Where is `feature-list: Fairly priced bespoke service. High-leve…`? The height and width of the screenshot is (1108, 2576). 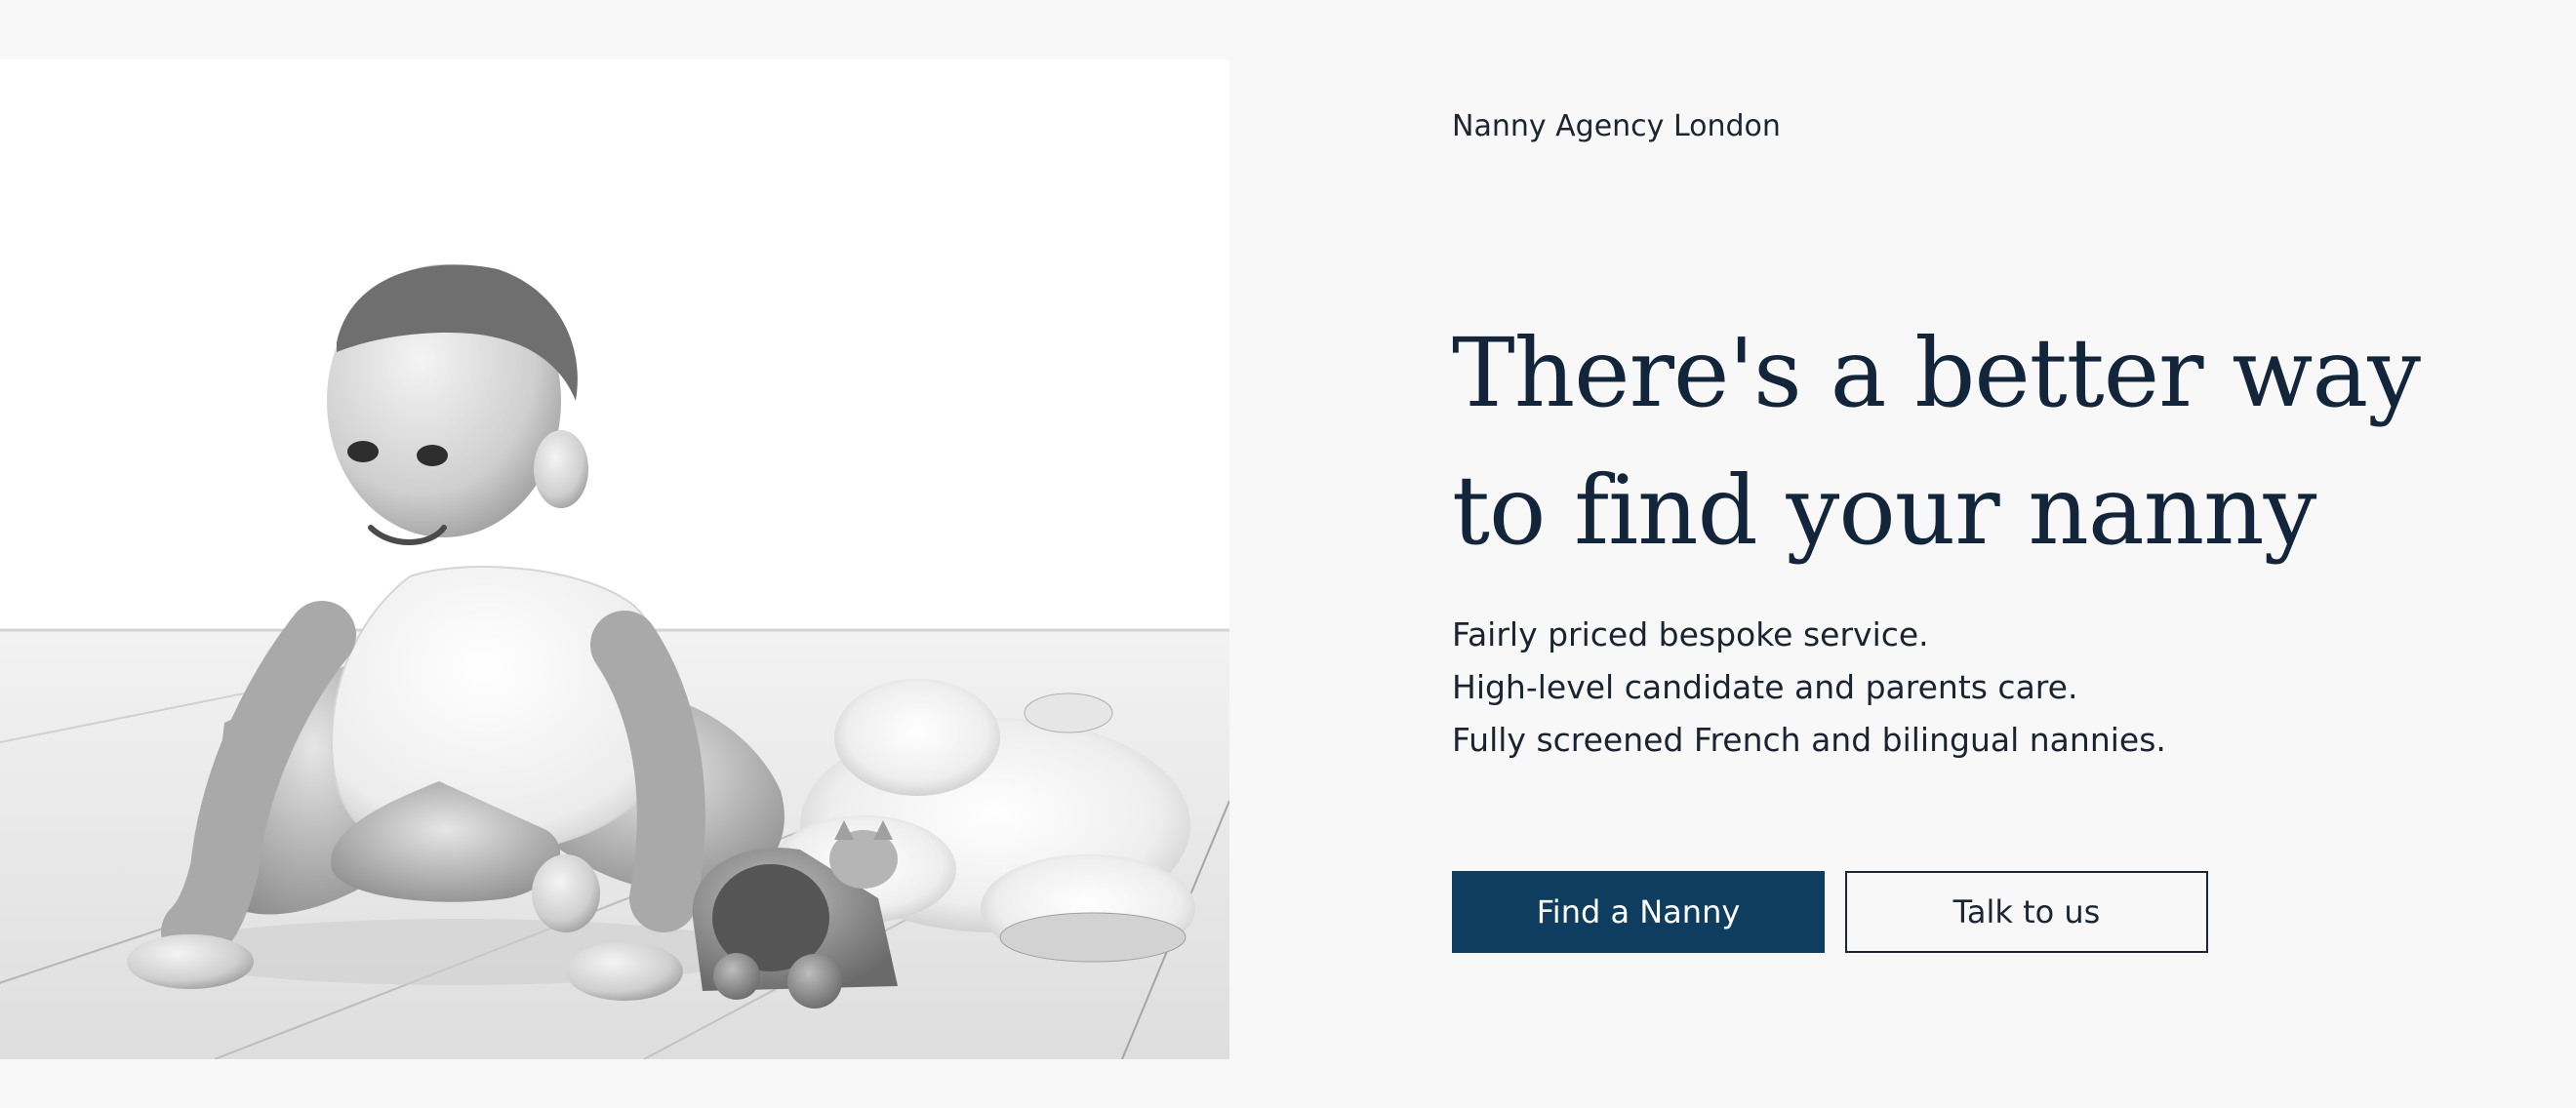
feature-list: Fairly priced bespoke service. High-leve… is located at coordinates (1809, 688).